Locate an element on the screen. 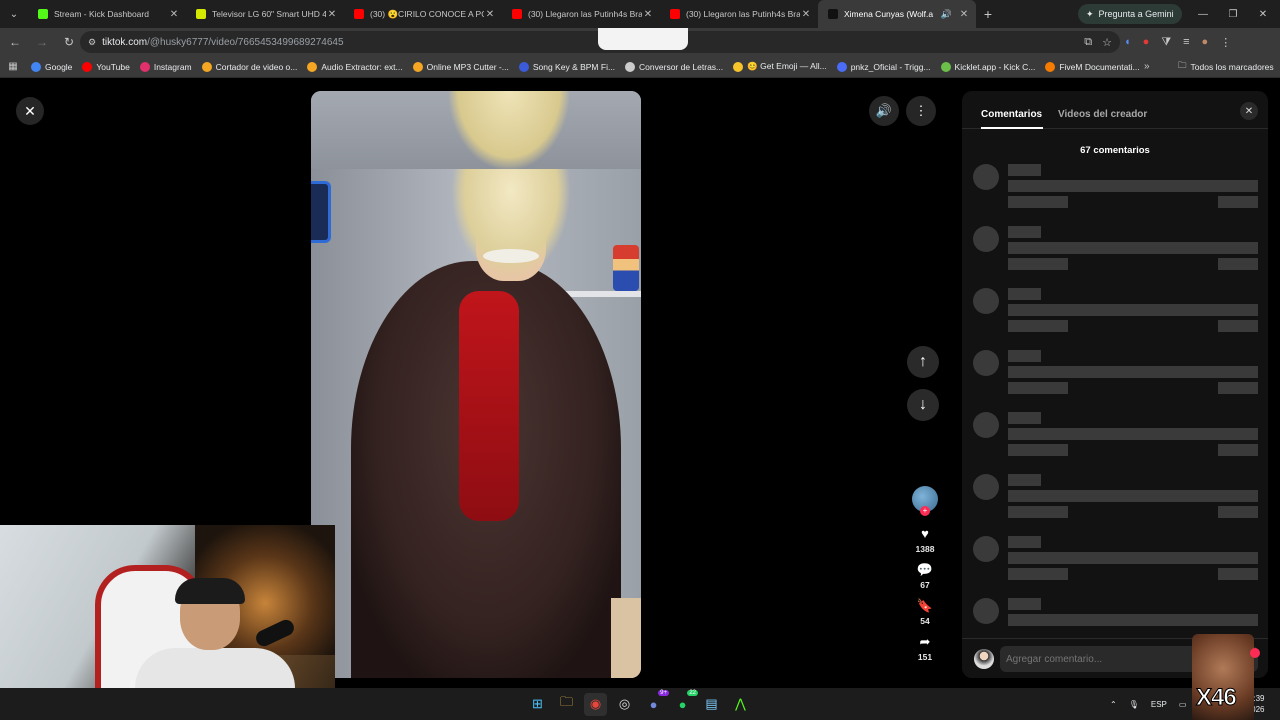  tab-creator-videos: Videos del creador is located at coordinates (1102, 114).